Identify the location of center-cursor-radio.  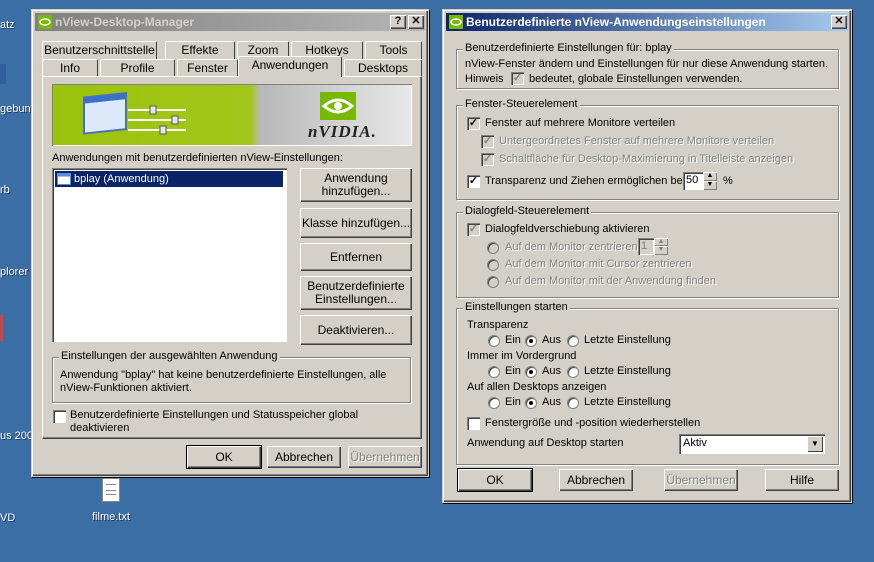
(493, 265).